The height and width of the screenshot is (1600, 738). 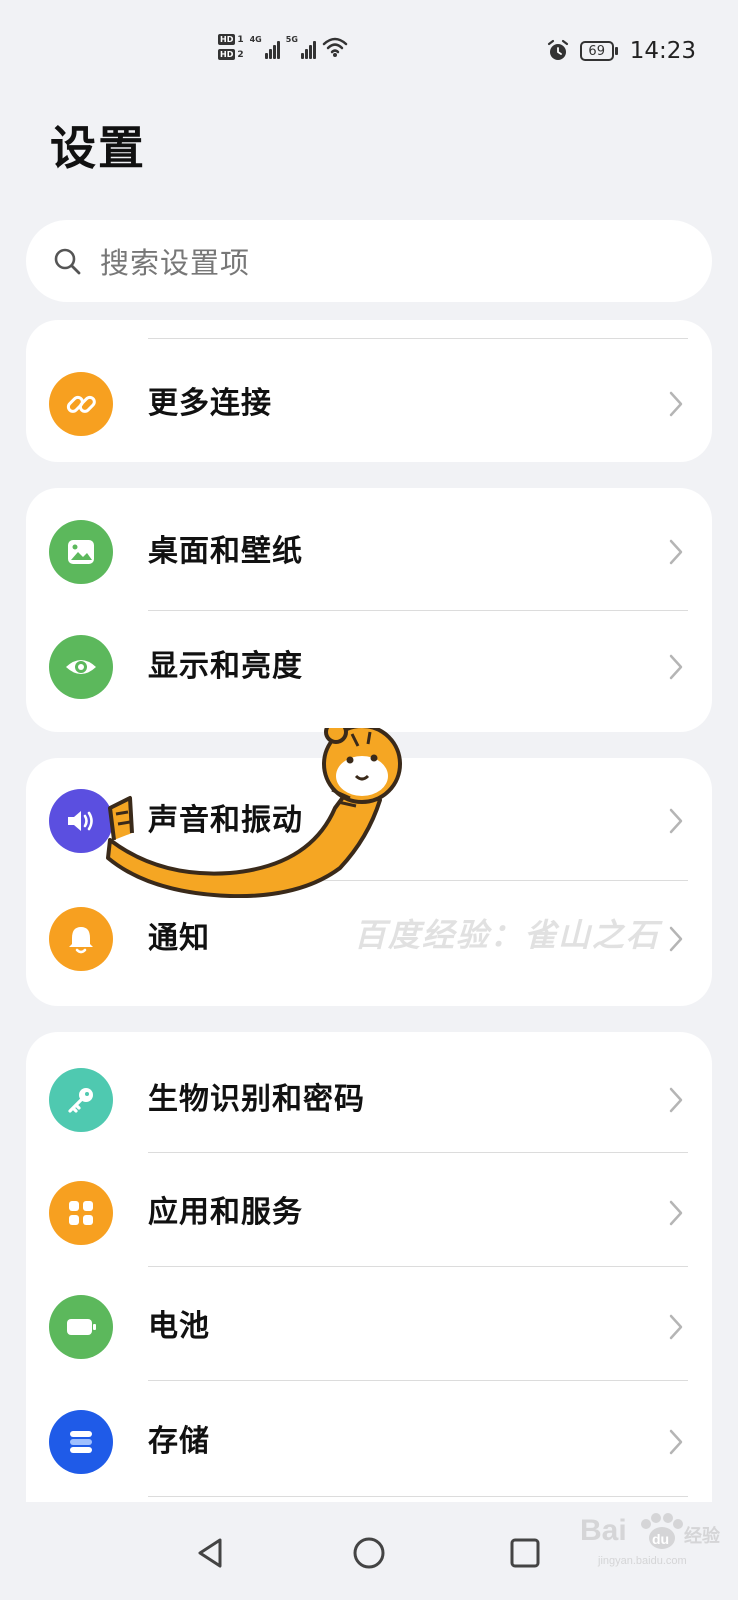 What do you see at coordinates (81, 1100) in the screenshot?
I see `key-icon` at bounding box center [81, 1100].